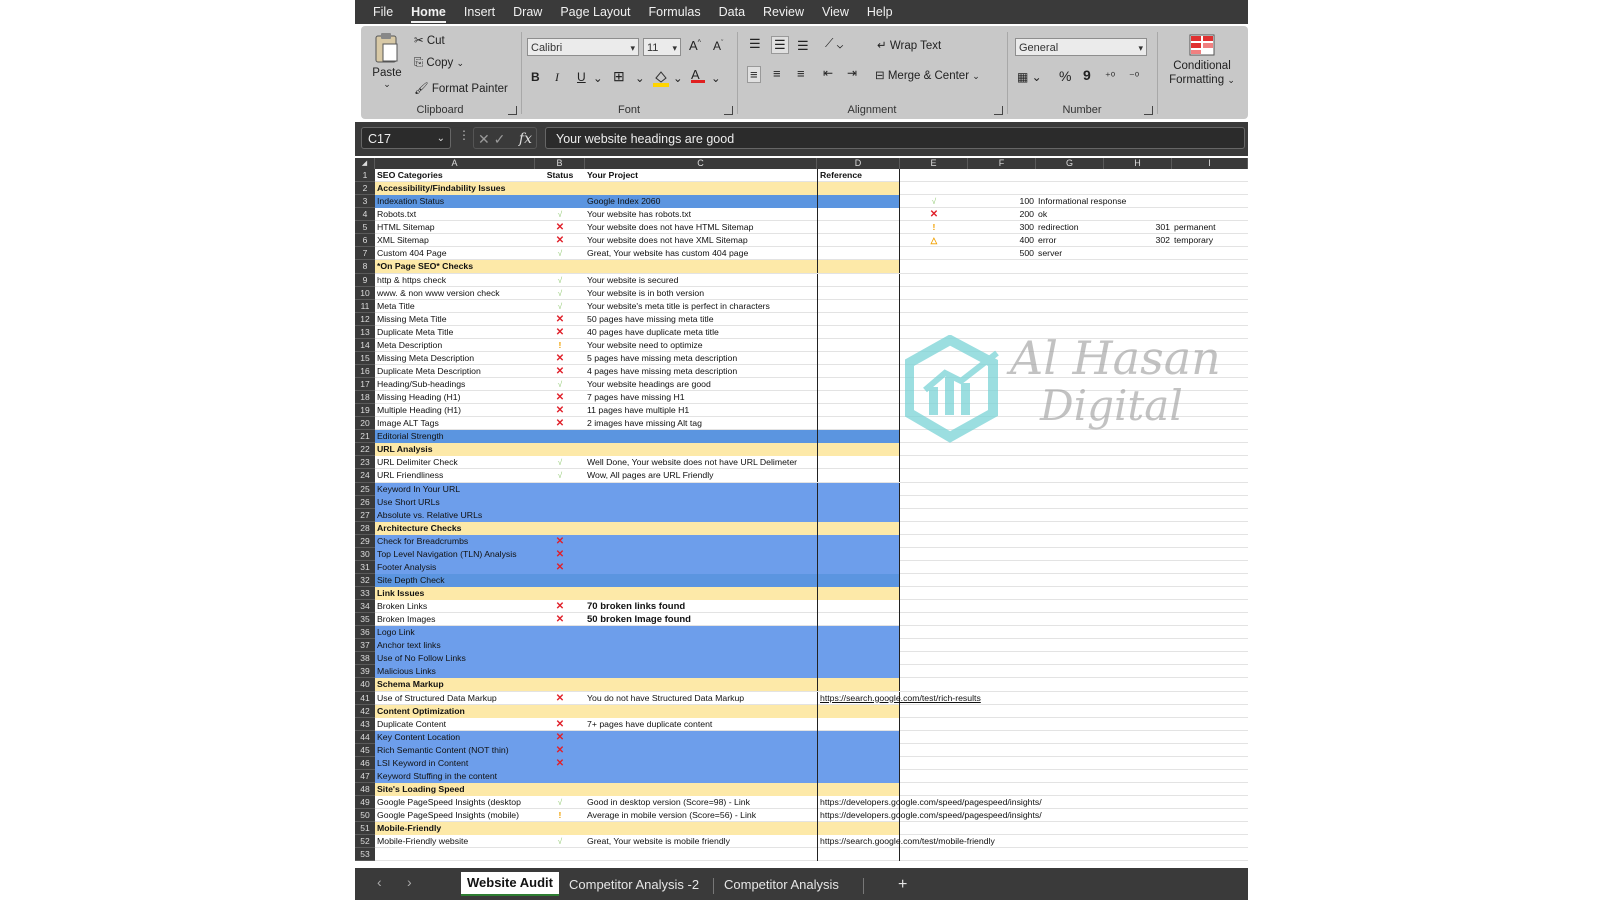 The image size is (1600, 900). I want to click on cell-c-43: 7+ pages have duplicate content, so click(701, 724).